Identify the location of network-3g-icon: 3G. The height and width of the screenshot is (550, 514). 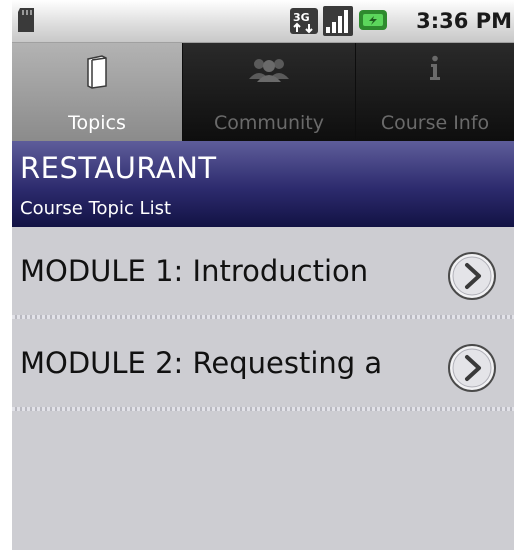
(304, 21).